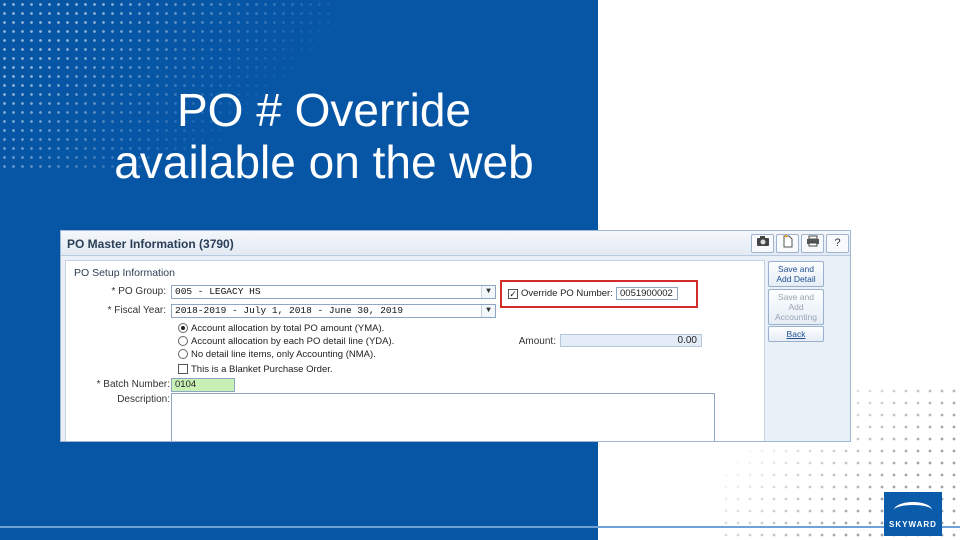 The height and width of the screenshot is (540, 960). What do you see at coordinates (796, 274) in the screenshot?
I see `save-add-detail-button: Save and Add Detail` at bounding box center [796, 274].